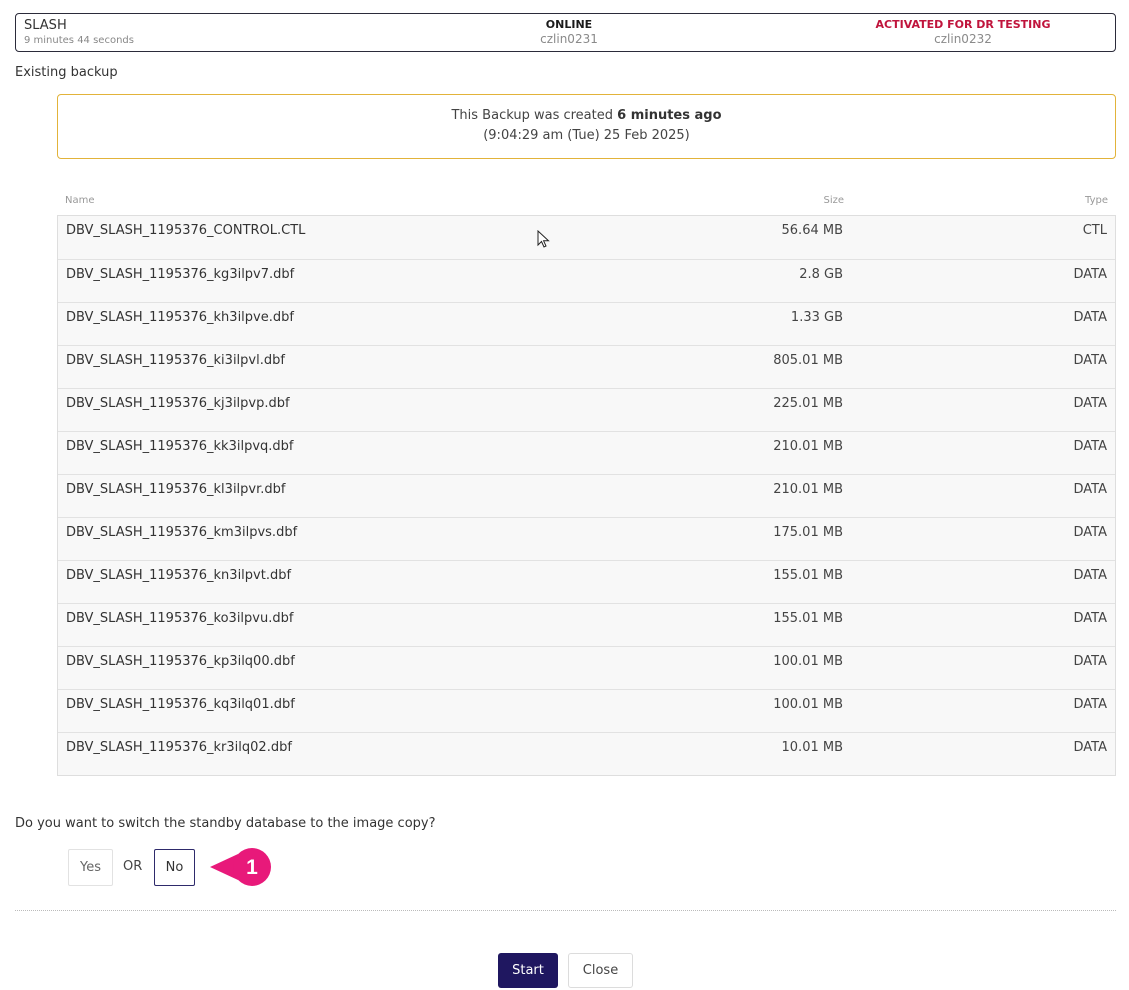 This screenshot has height=990, width=1129. I want to click on file-name-cell: DBV_SLASH_1195376_kh3ilpve.dbf, so click(180, 317).